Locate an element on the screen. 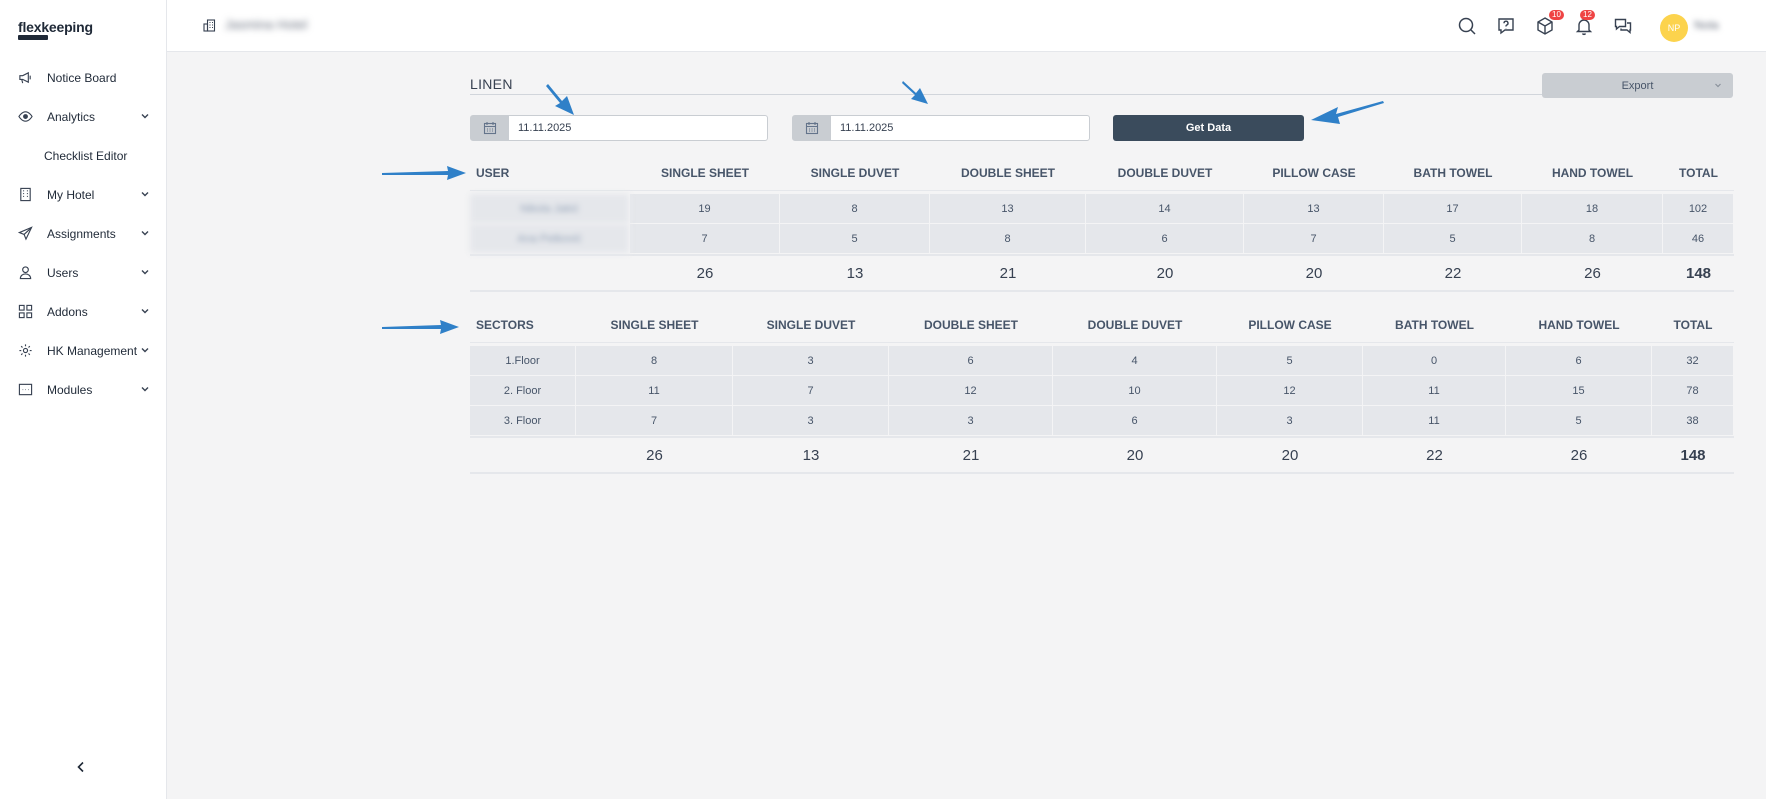 The image size is (1766, 799). total-cell is located at coordinates (550, 273).